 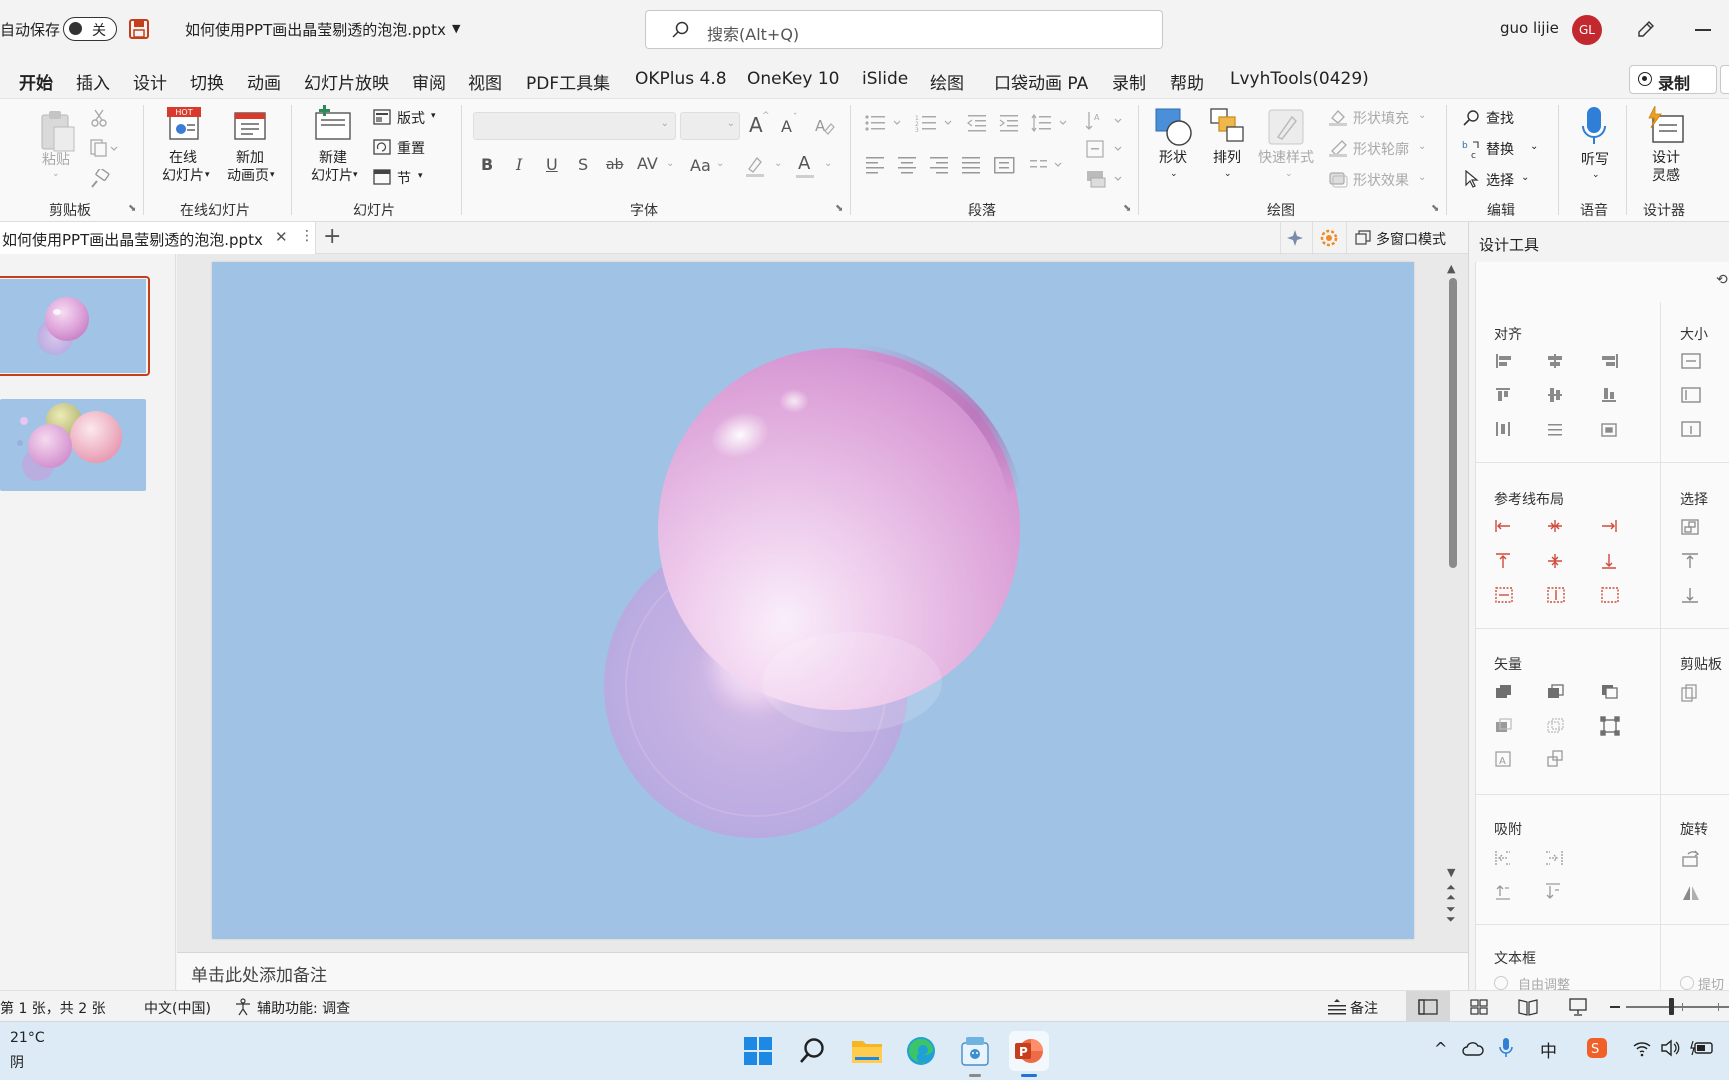 I want to click on font-launcher-icon: ⬊, so click(x=839, y=208).